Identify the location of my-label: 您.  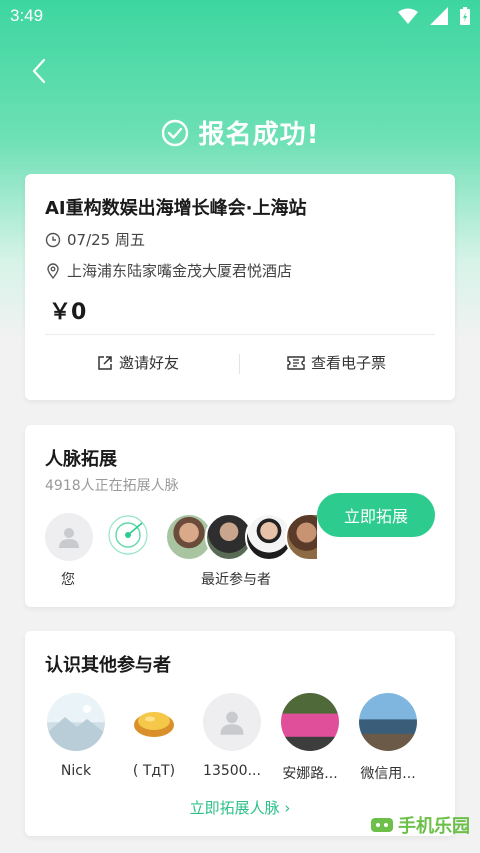
(68, 580).